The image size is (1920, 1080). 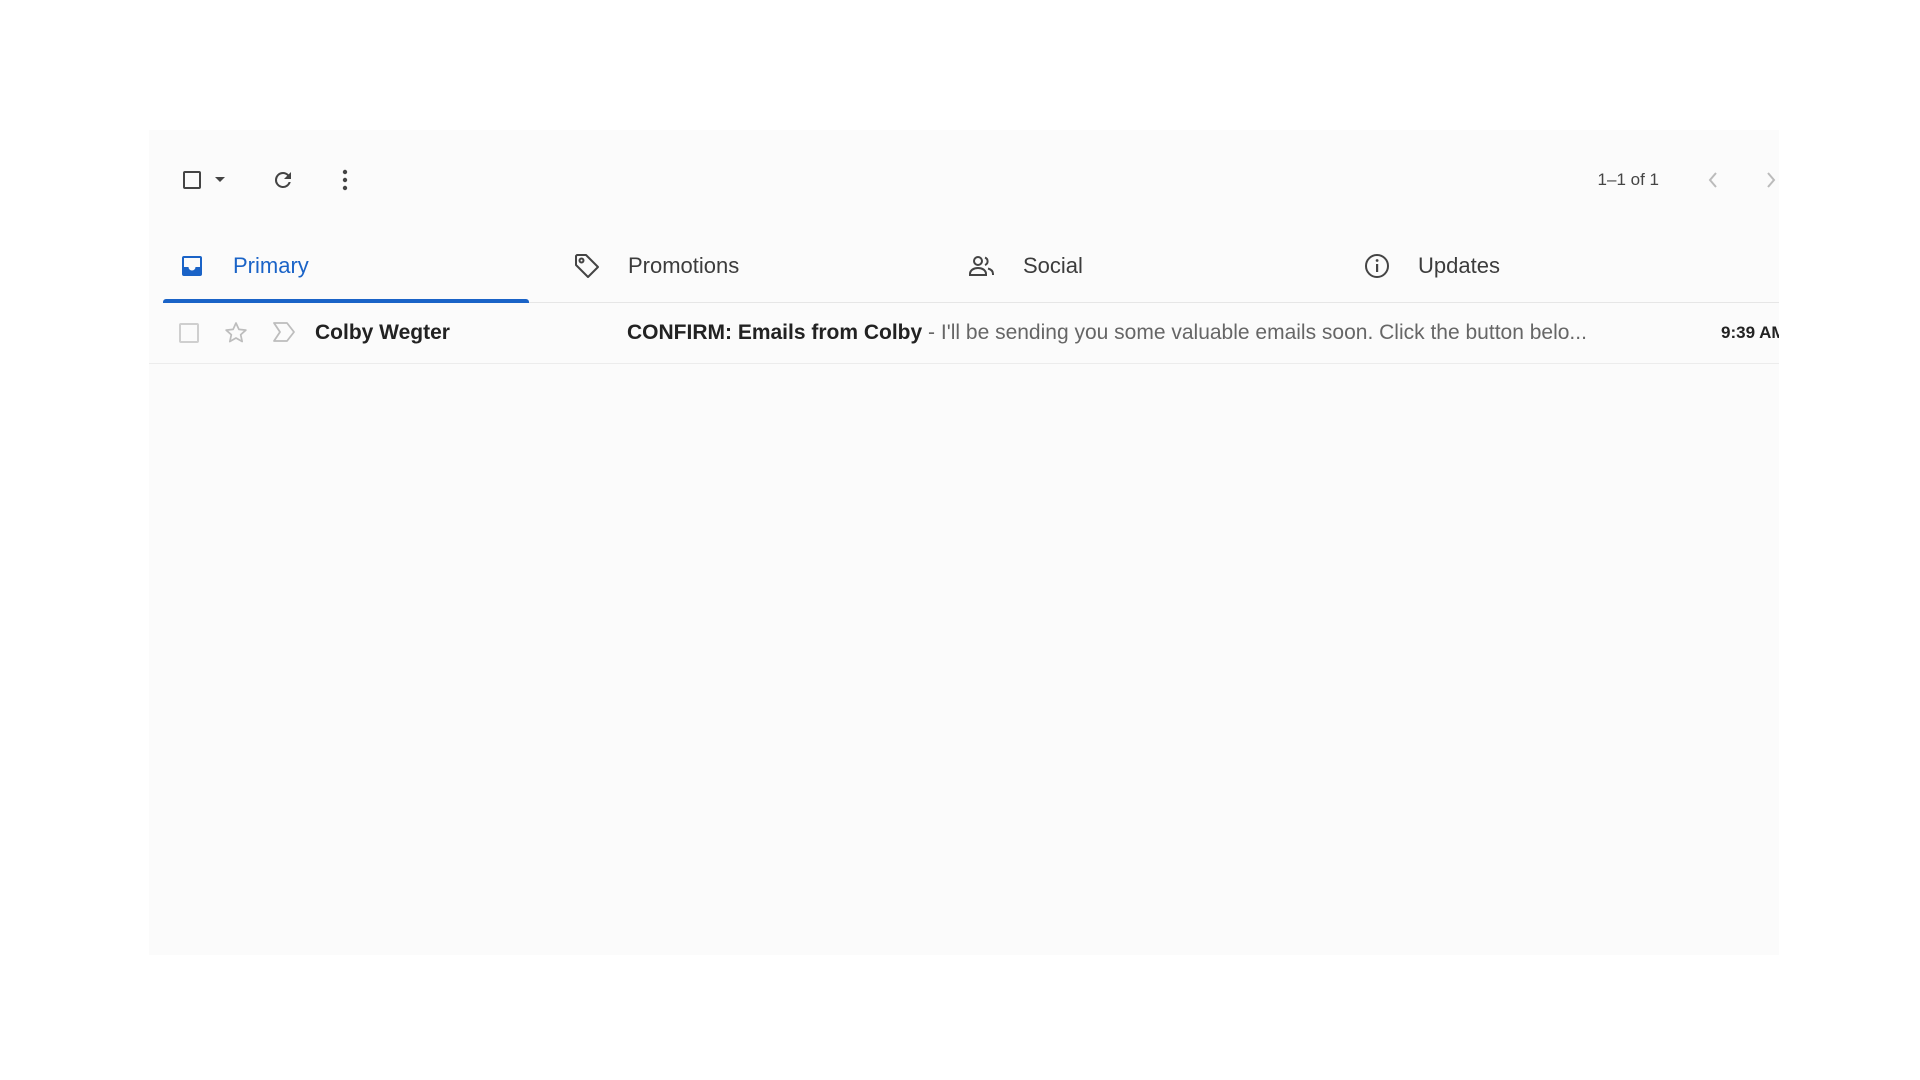 I want to click on refresh-icon, so click(x=282, y=179).